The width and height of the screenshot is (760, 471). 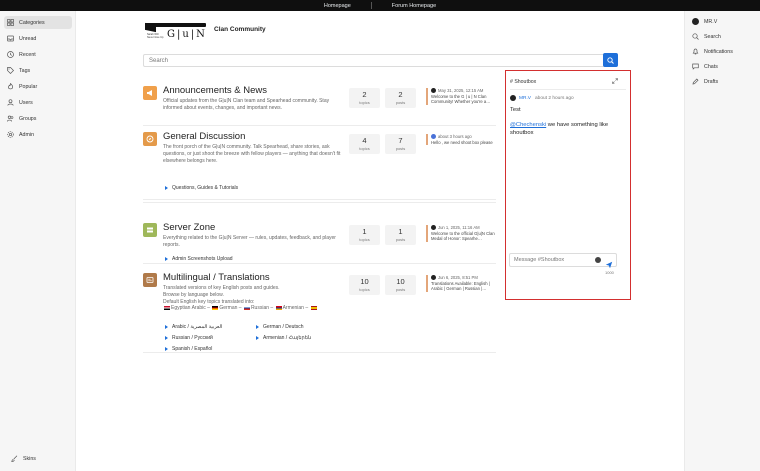 What do you see at coordinates (22, 458) in the screenshot?
I see `sidebar-item-skins: Skins` at bounding box center [22, 458].